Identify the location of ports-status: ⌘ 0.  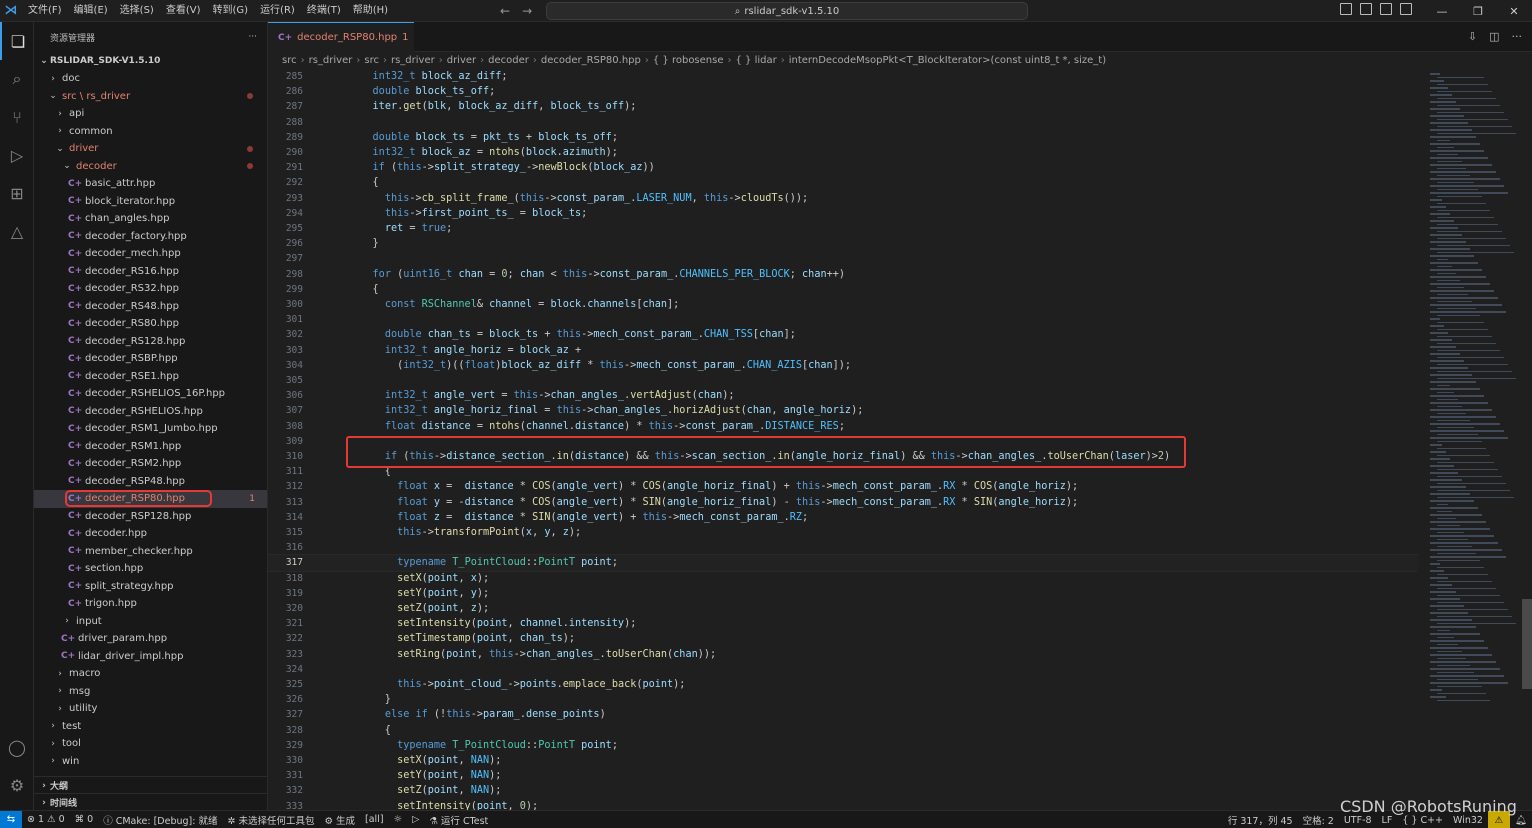
(84, 819).